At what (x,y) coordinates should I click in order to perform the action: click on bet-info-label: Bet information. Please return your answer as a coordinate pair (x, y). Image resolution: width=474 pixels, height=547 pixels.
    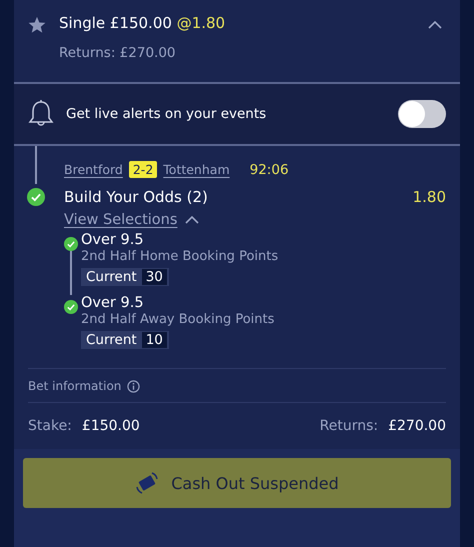
    Looking at the image, I should click on (75, 386).